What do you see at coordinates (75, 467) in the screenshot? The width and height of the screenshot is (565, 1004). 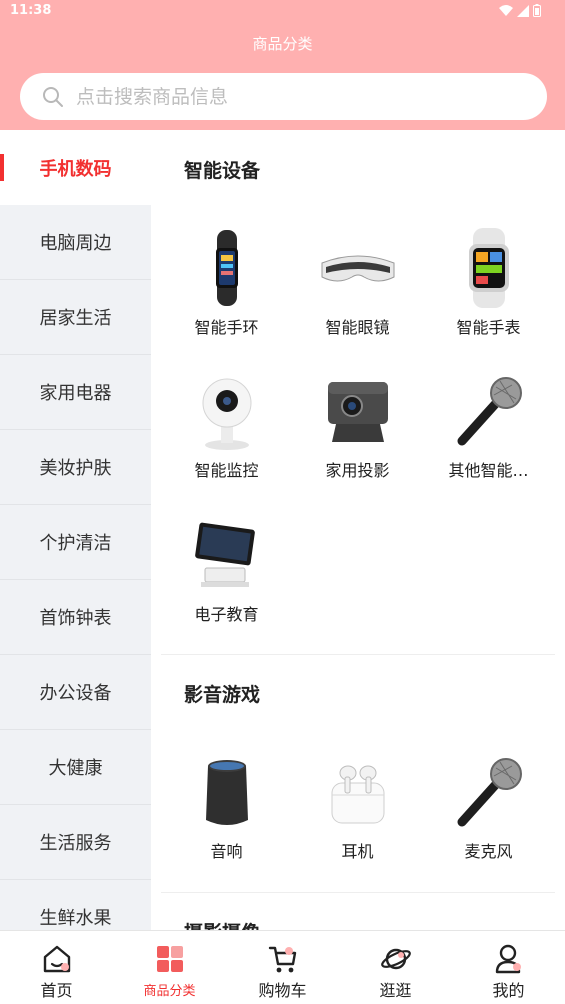 I see `sidebar-item-beauty: 美妆护肤` at bounding box center [75, 467].